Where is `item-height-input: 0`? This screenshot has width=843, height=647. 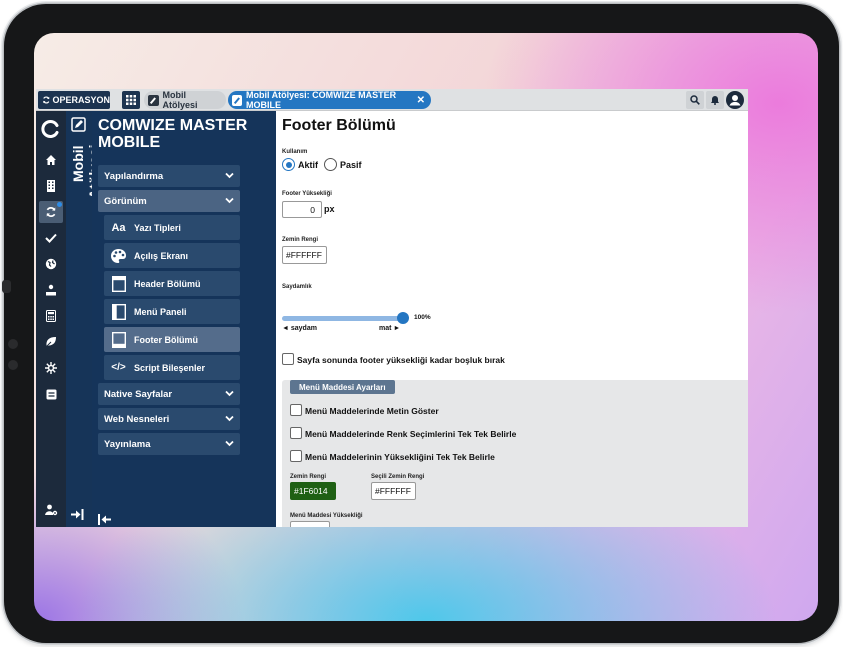 item-height-input: 0 is located at coordinates (310, 524).